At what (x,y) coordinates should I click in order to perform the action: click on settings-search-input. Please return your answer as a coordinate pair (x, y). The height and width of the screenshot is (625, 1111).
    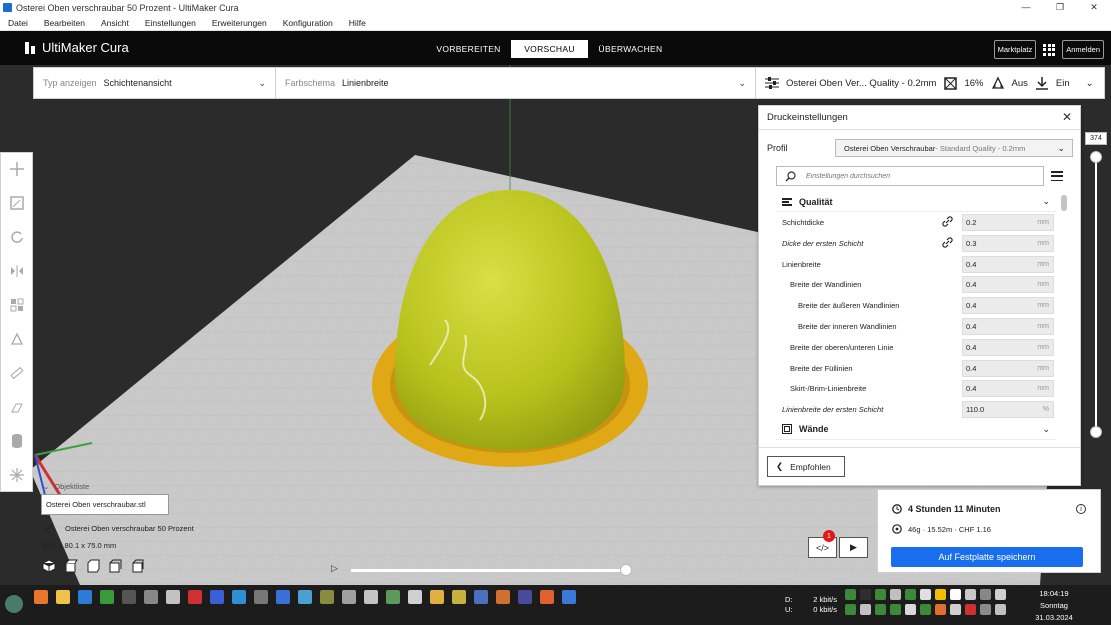
    Looking at the image, I should click on (906, 176).